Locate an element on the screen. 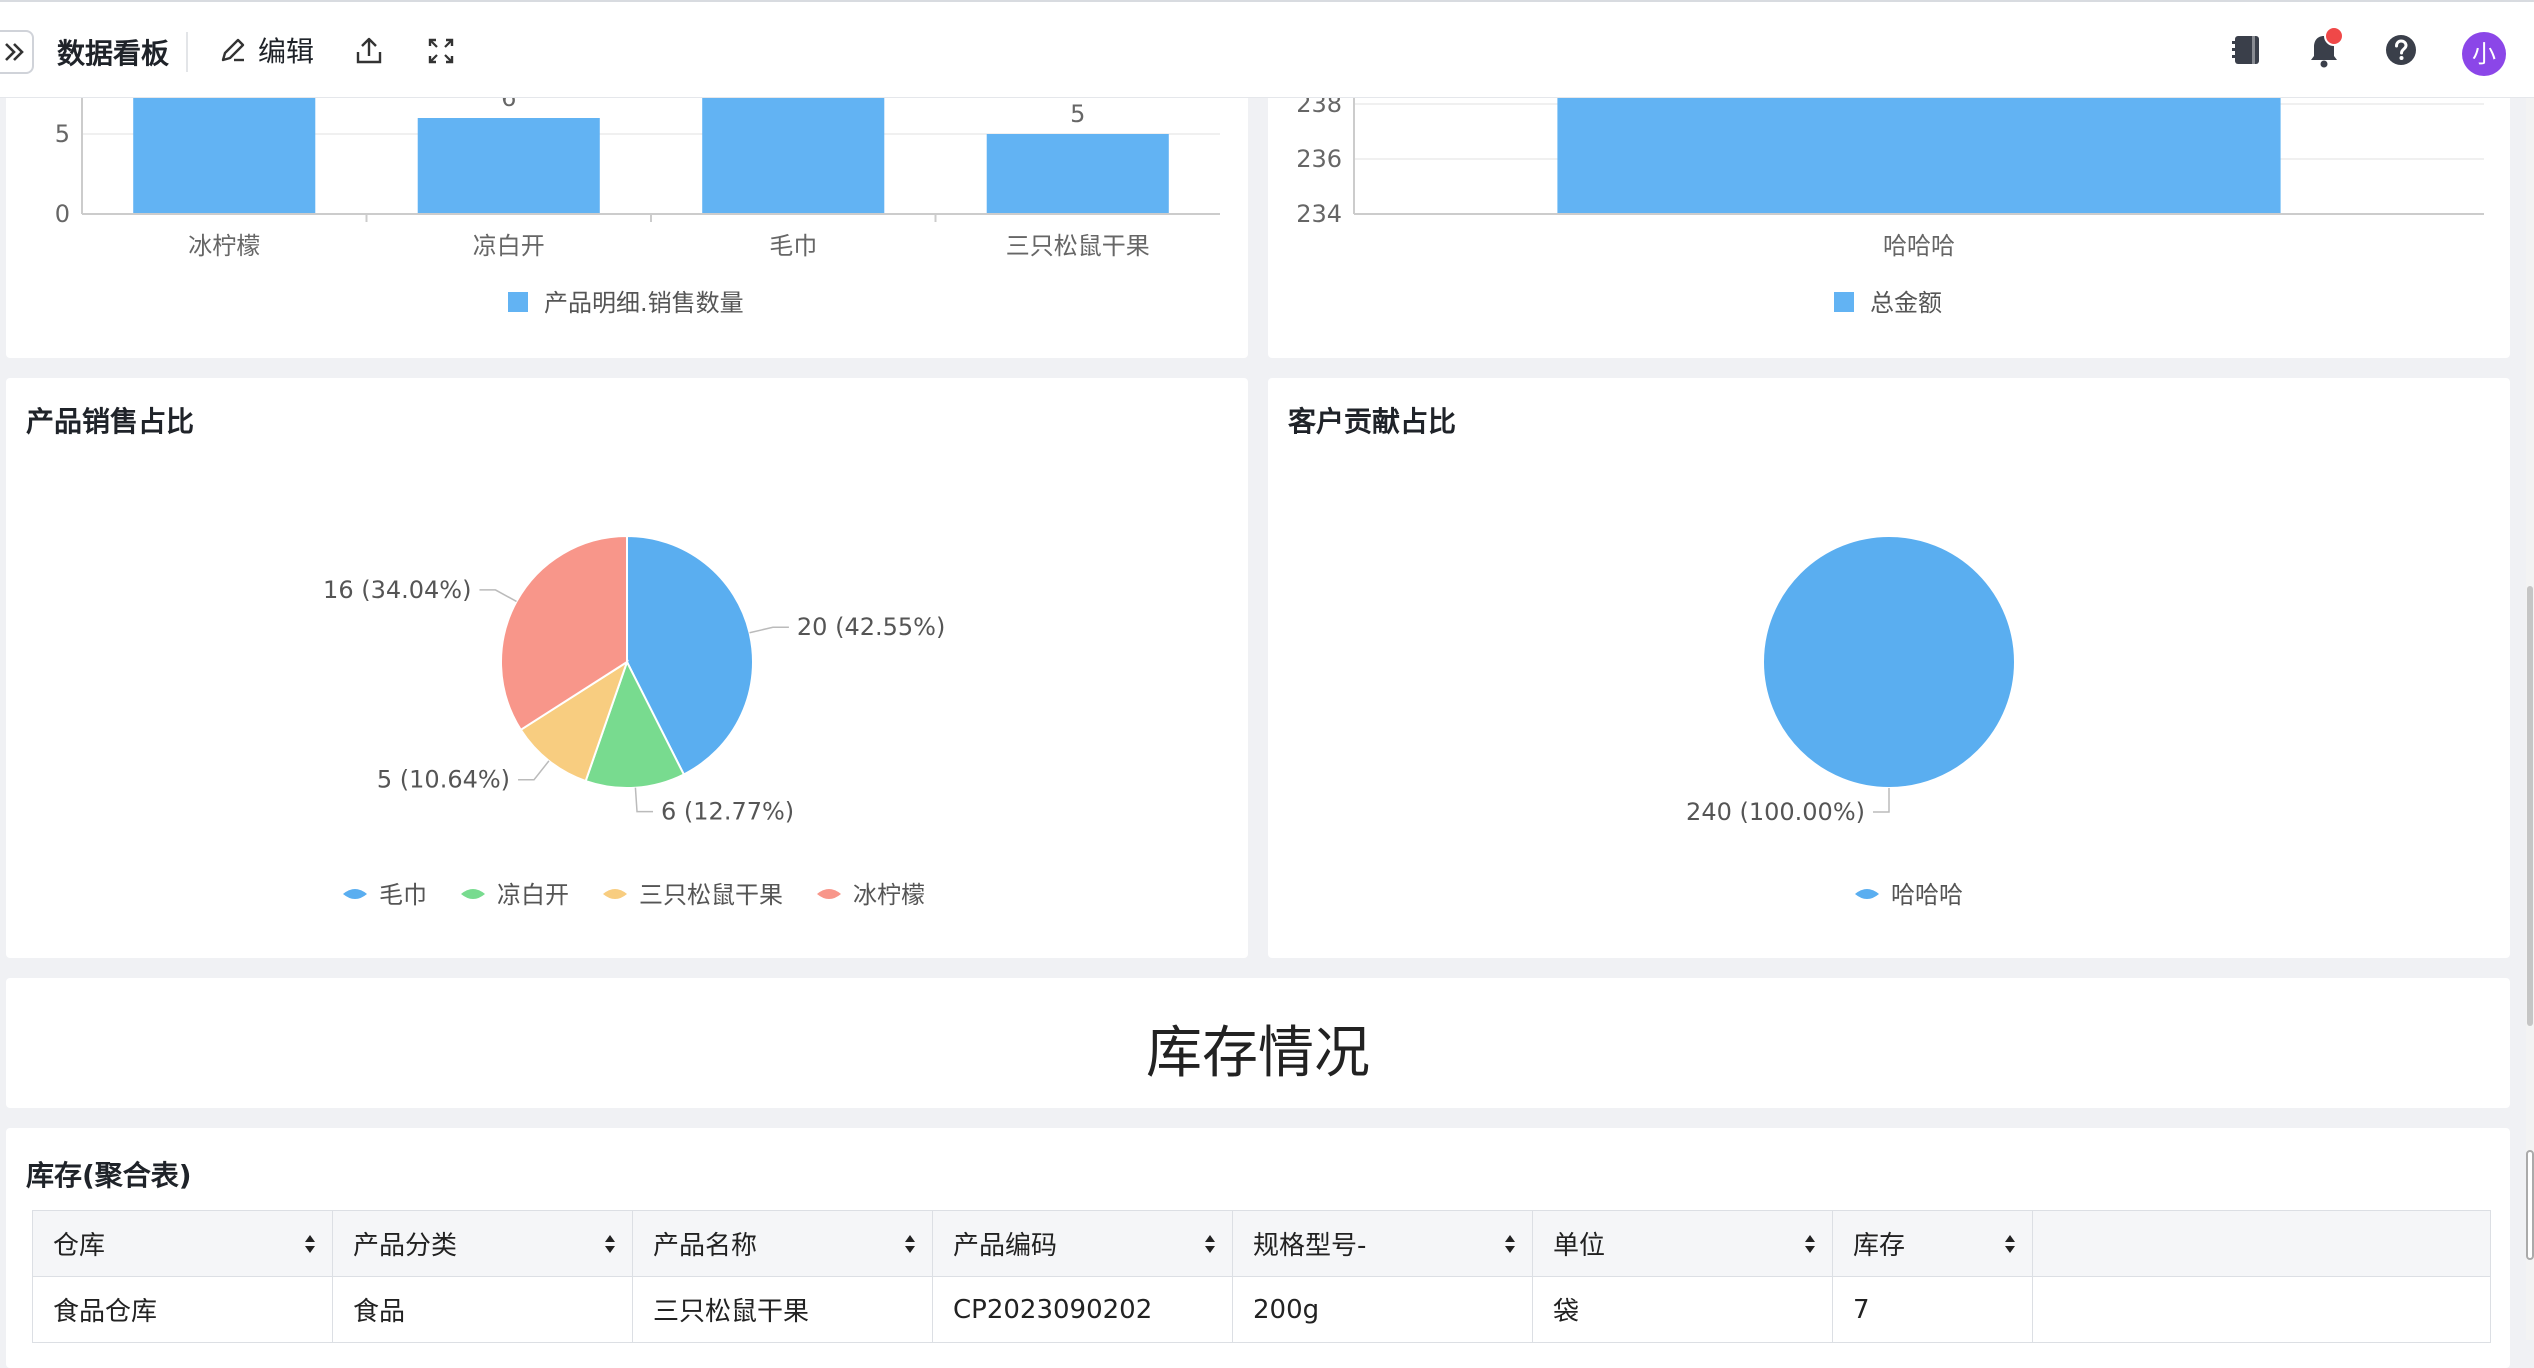 The image size is (2534, 1368). total-amount-bar-chart: 234 236 238 哈哈哈总金额 is located at coordinates (1890, 203).